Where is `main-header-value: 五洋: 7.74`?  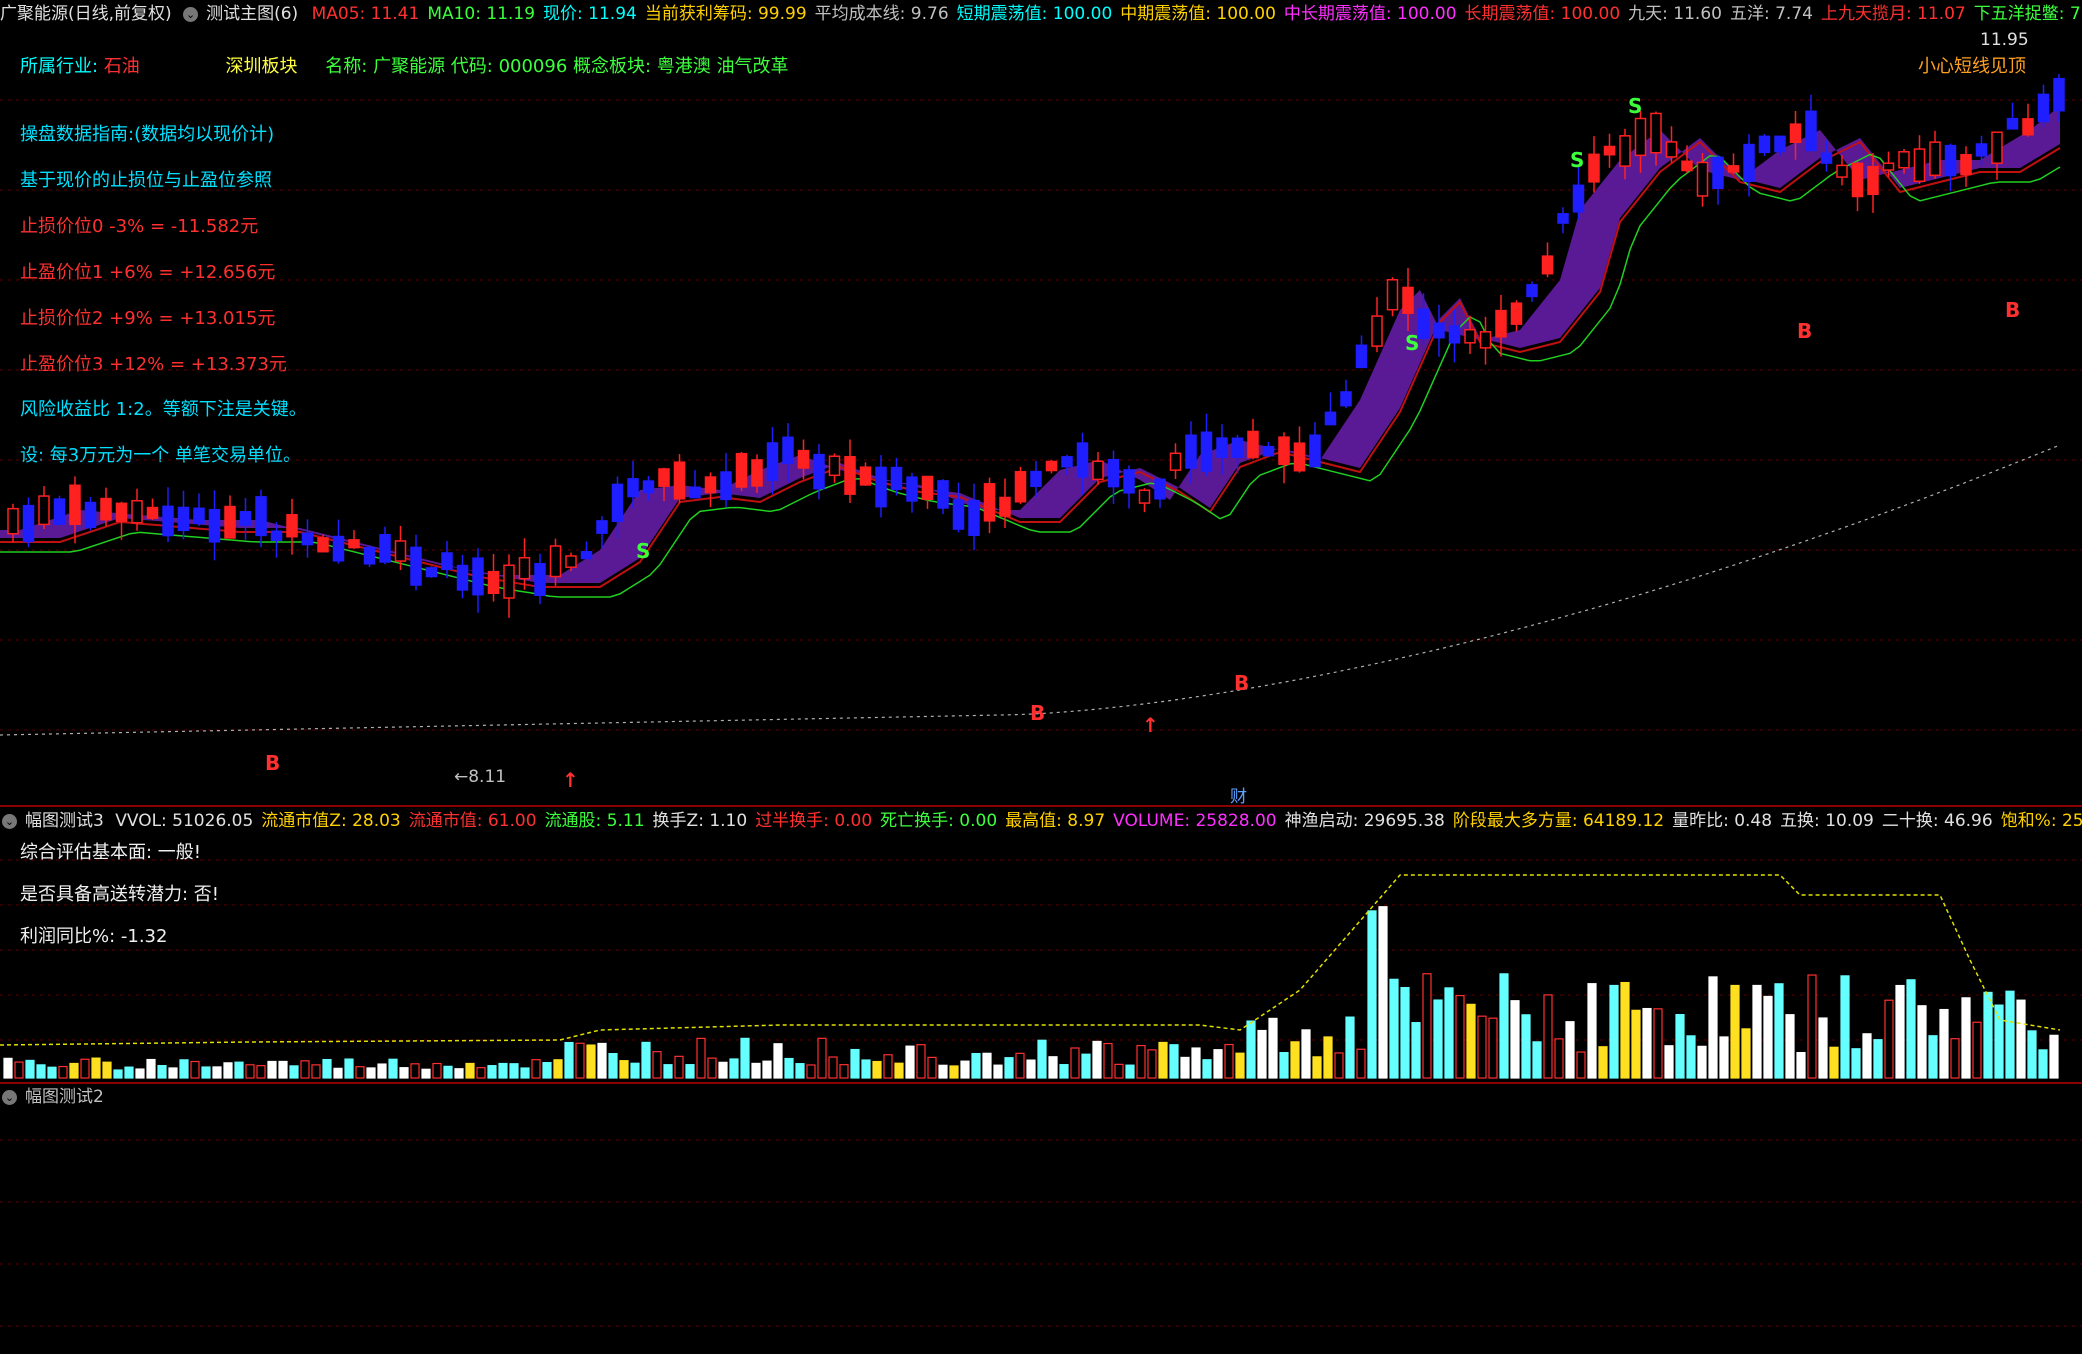
main-header-value: 五洋: 7.74 is located at coordinates (1771, 14).